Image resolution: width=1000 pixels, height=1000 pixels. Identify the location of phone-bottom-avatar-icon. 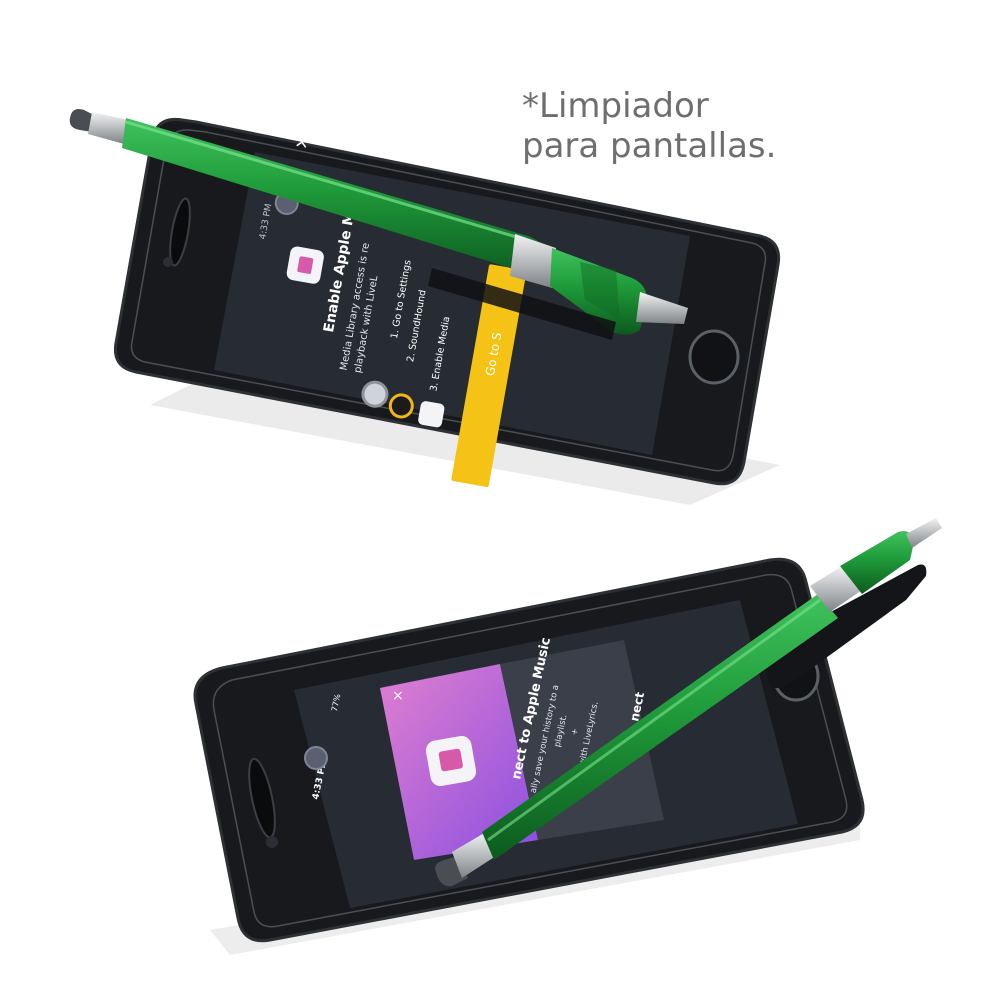
(316, 758).